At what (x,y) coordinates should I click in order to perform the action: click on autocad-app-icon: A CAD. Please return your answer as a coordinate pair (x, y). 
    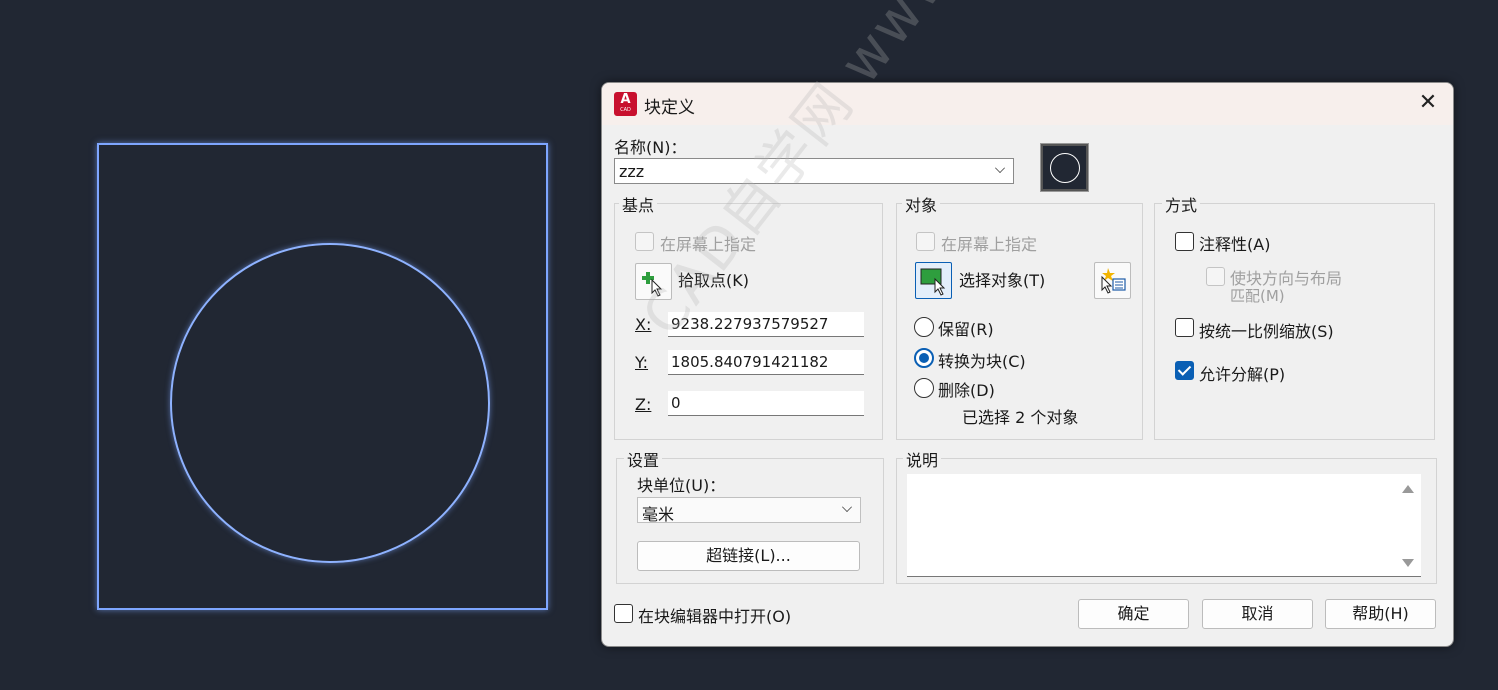
    Looking at the image, I should click on (625, 104).